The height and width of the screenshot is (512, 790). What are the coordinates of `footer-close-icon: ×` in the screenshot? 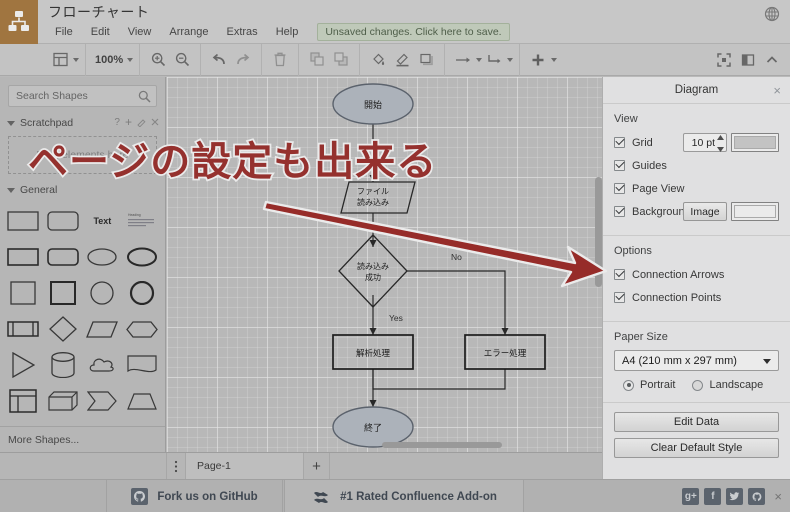 It's located at (778, 496).